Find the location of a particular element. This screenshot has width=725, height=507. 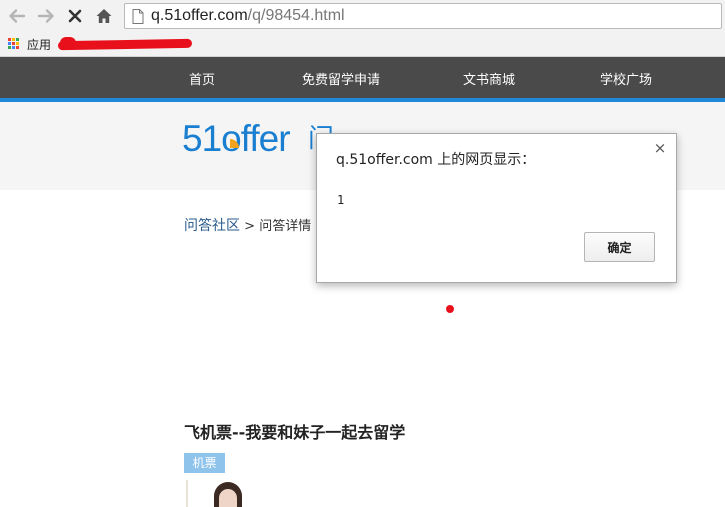

stop-button is located at coordinates (75, 16).